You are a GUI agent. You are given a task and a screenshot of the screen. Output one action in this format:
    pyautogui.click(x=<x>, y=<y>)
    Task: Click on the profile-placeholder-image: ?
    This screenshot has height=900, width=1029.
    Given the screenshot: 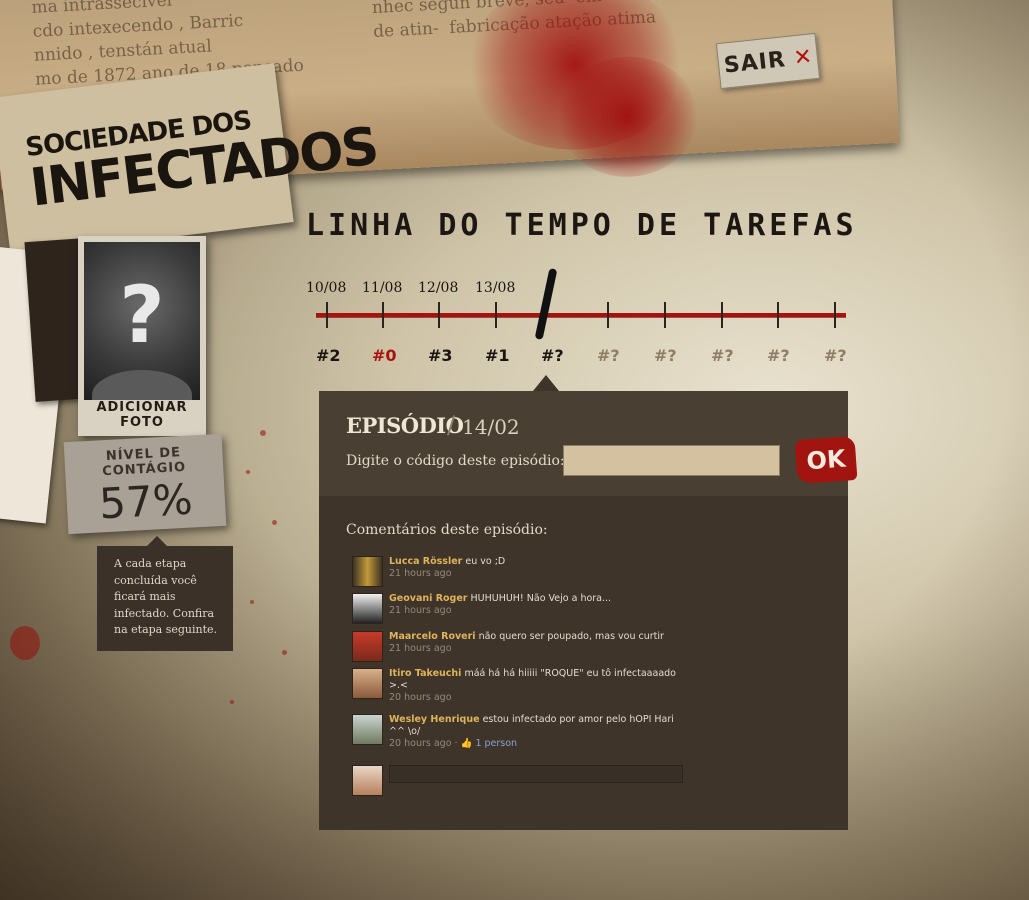 What is the action you would take?
    pyautogui.click(x=142, y=321)
    